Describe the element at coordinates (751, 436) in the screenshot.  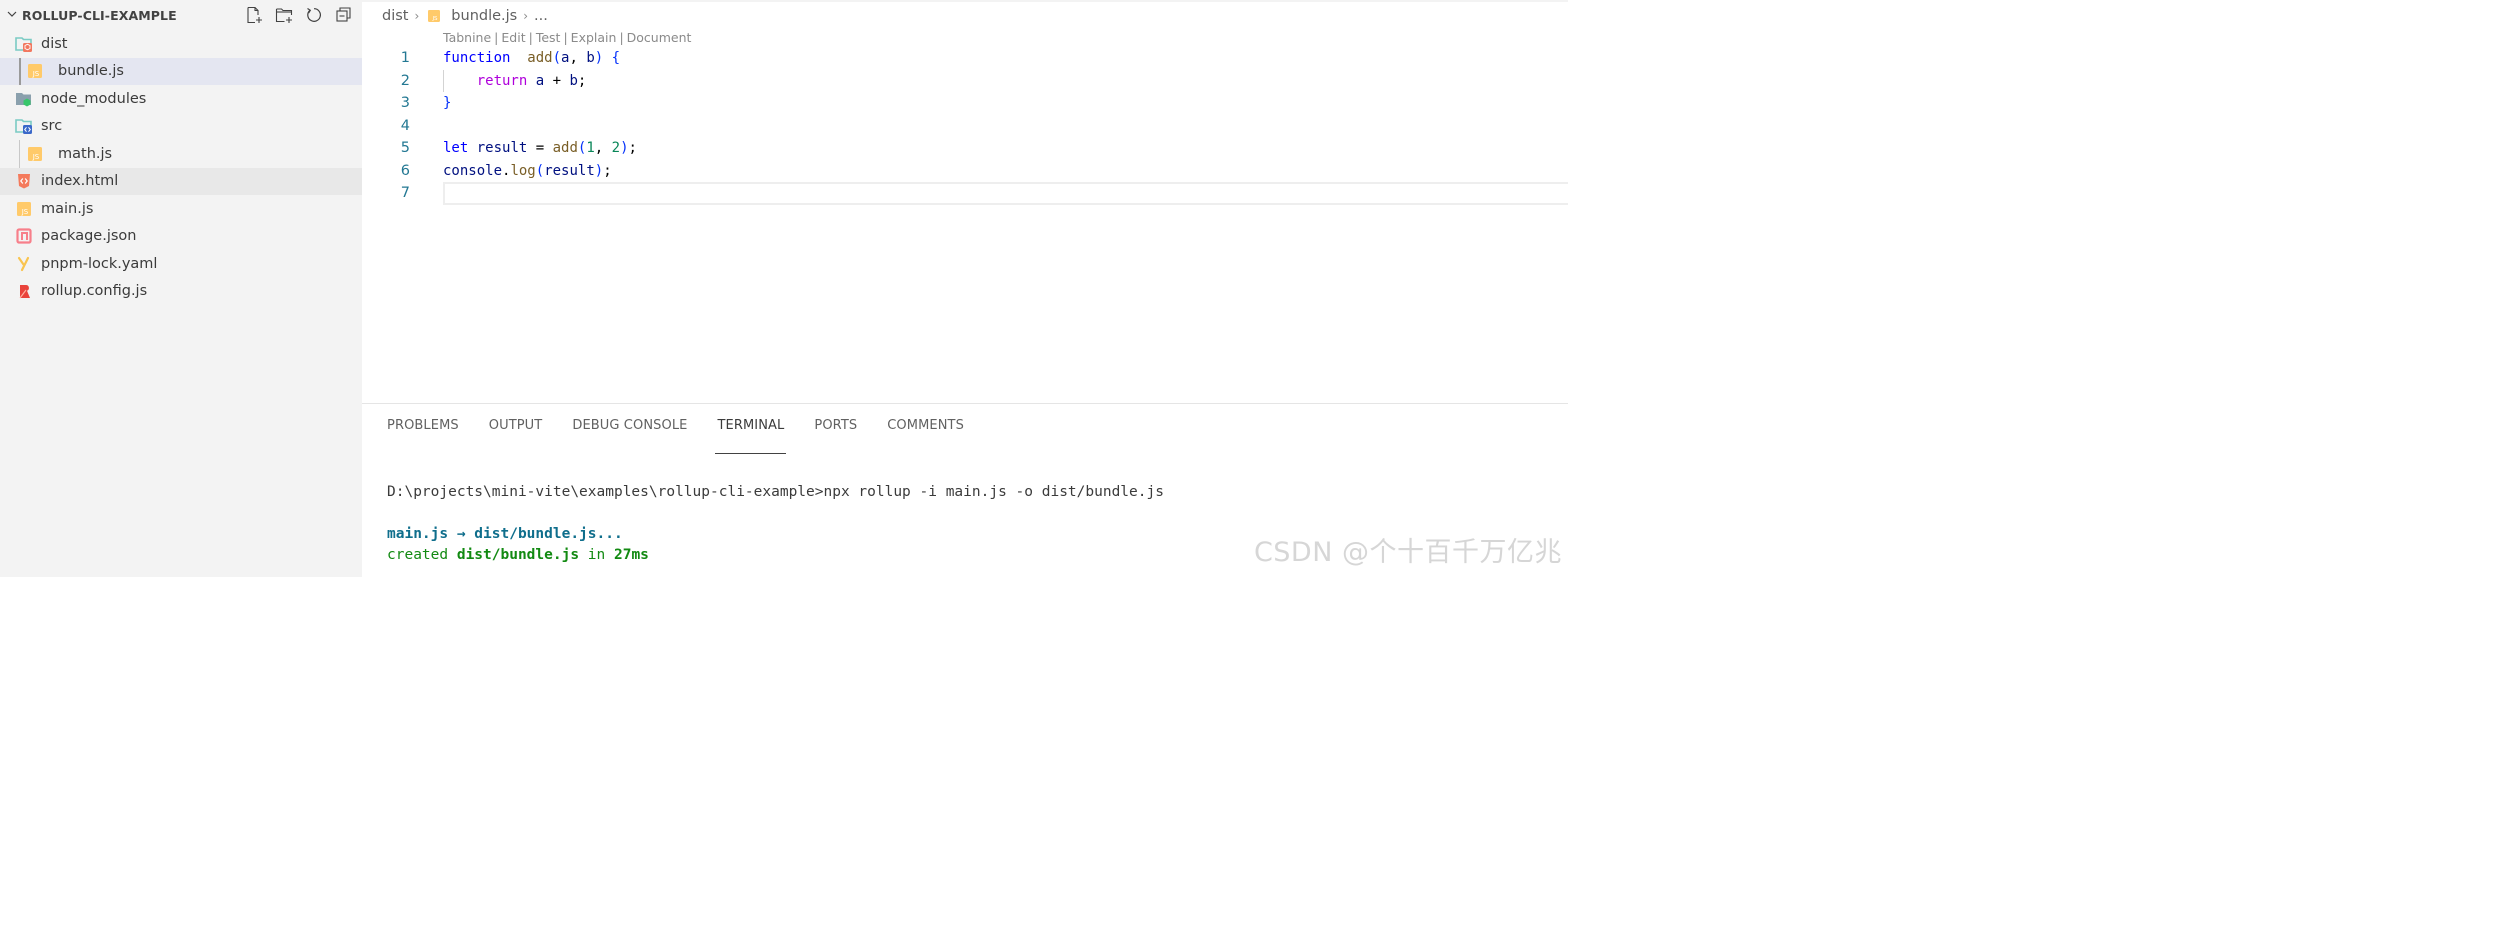
I see `tab-terminal: TERMINAL` at that location.